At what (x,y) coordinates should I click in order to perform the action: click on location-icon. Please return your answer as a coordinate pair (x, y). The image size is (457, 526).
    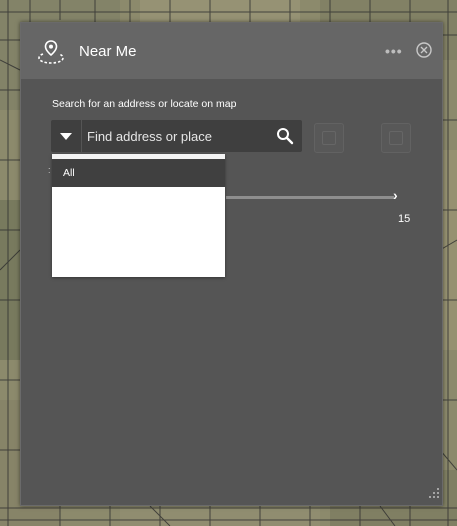
    Looking at the image, I should click on (329, 138).